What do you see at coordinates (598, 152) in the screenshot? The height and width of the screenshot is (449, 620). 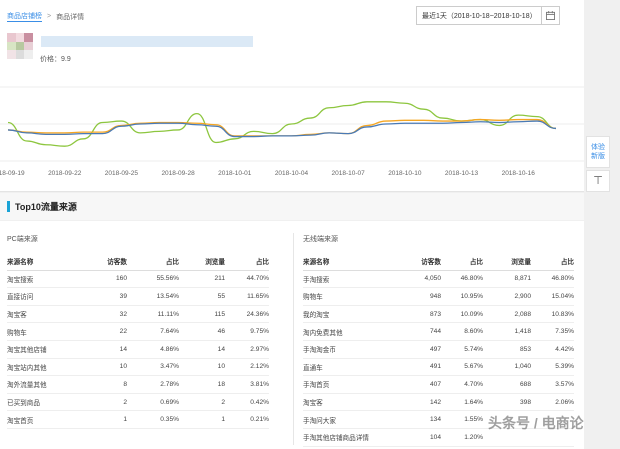 I see `try-new-version-button: 体验 新版` at bounding box center [598, 152].